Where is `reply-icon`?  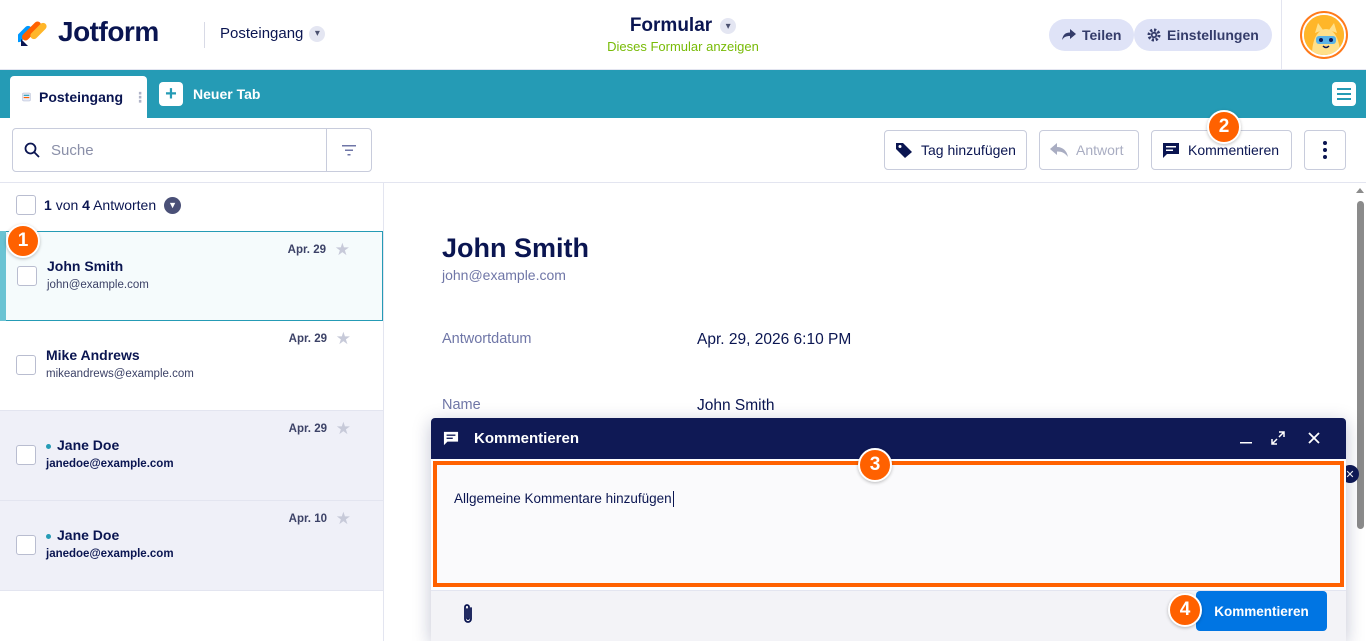
reply-icon is located at coordinates (1059, 150).